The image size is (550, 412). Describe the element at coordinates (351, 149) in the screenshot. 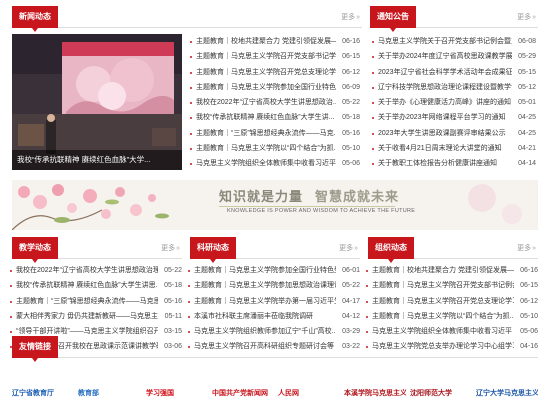

I see `news-item-date: 05-10` at that location.